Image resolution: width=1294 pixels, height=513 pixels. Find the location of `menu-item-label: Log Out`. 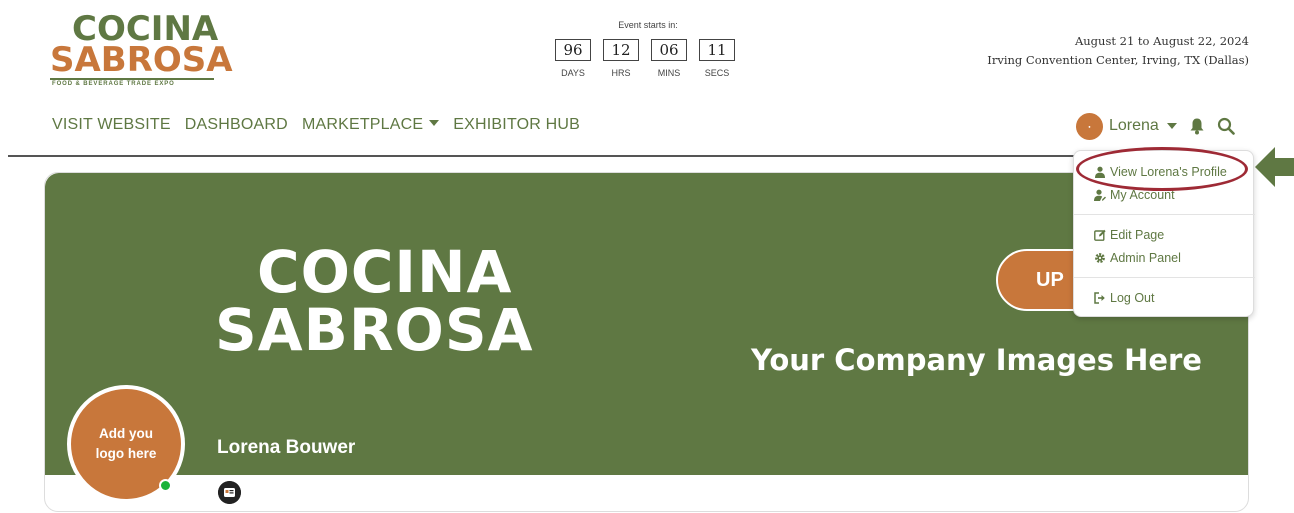

menu-item-label: Log Out is located at coordinates (1132, 298).